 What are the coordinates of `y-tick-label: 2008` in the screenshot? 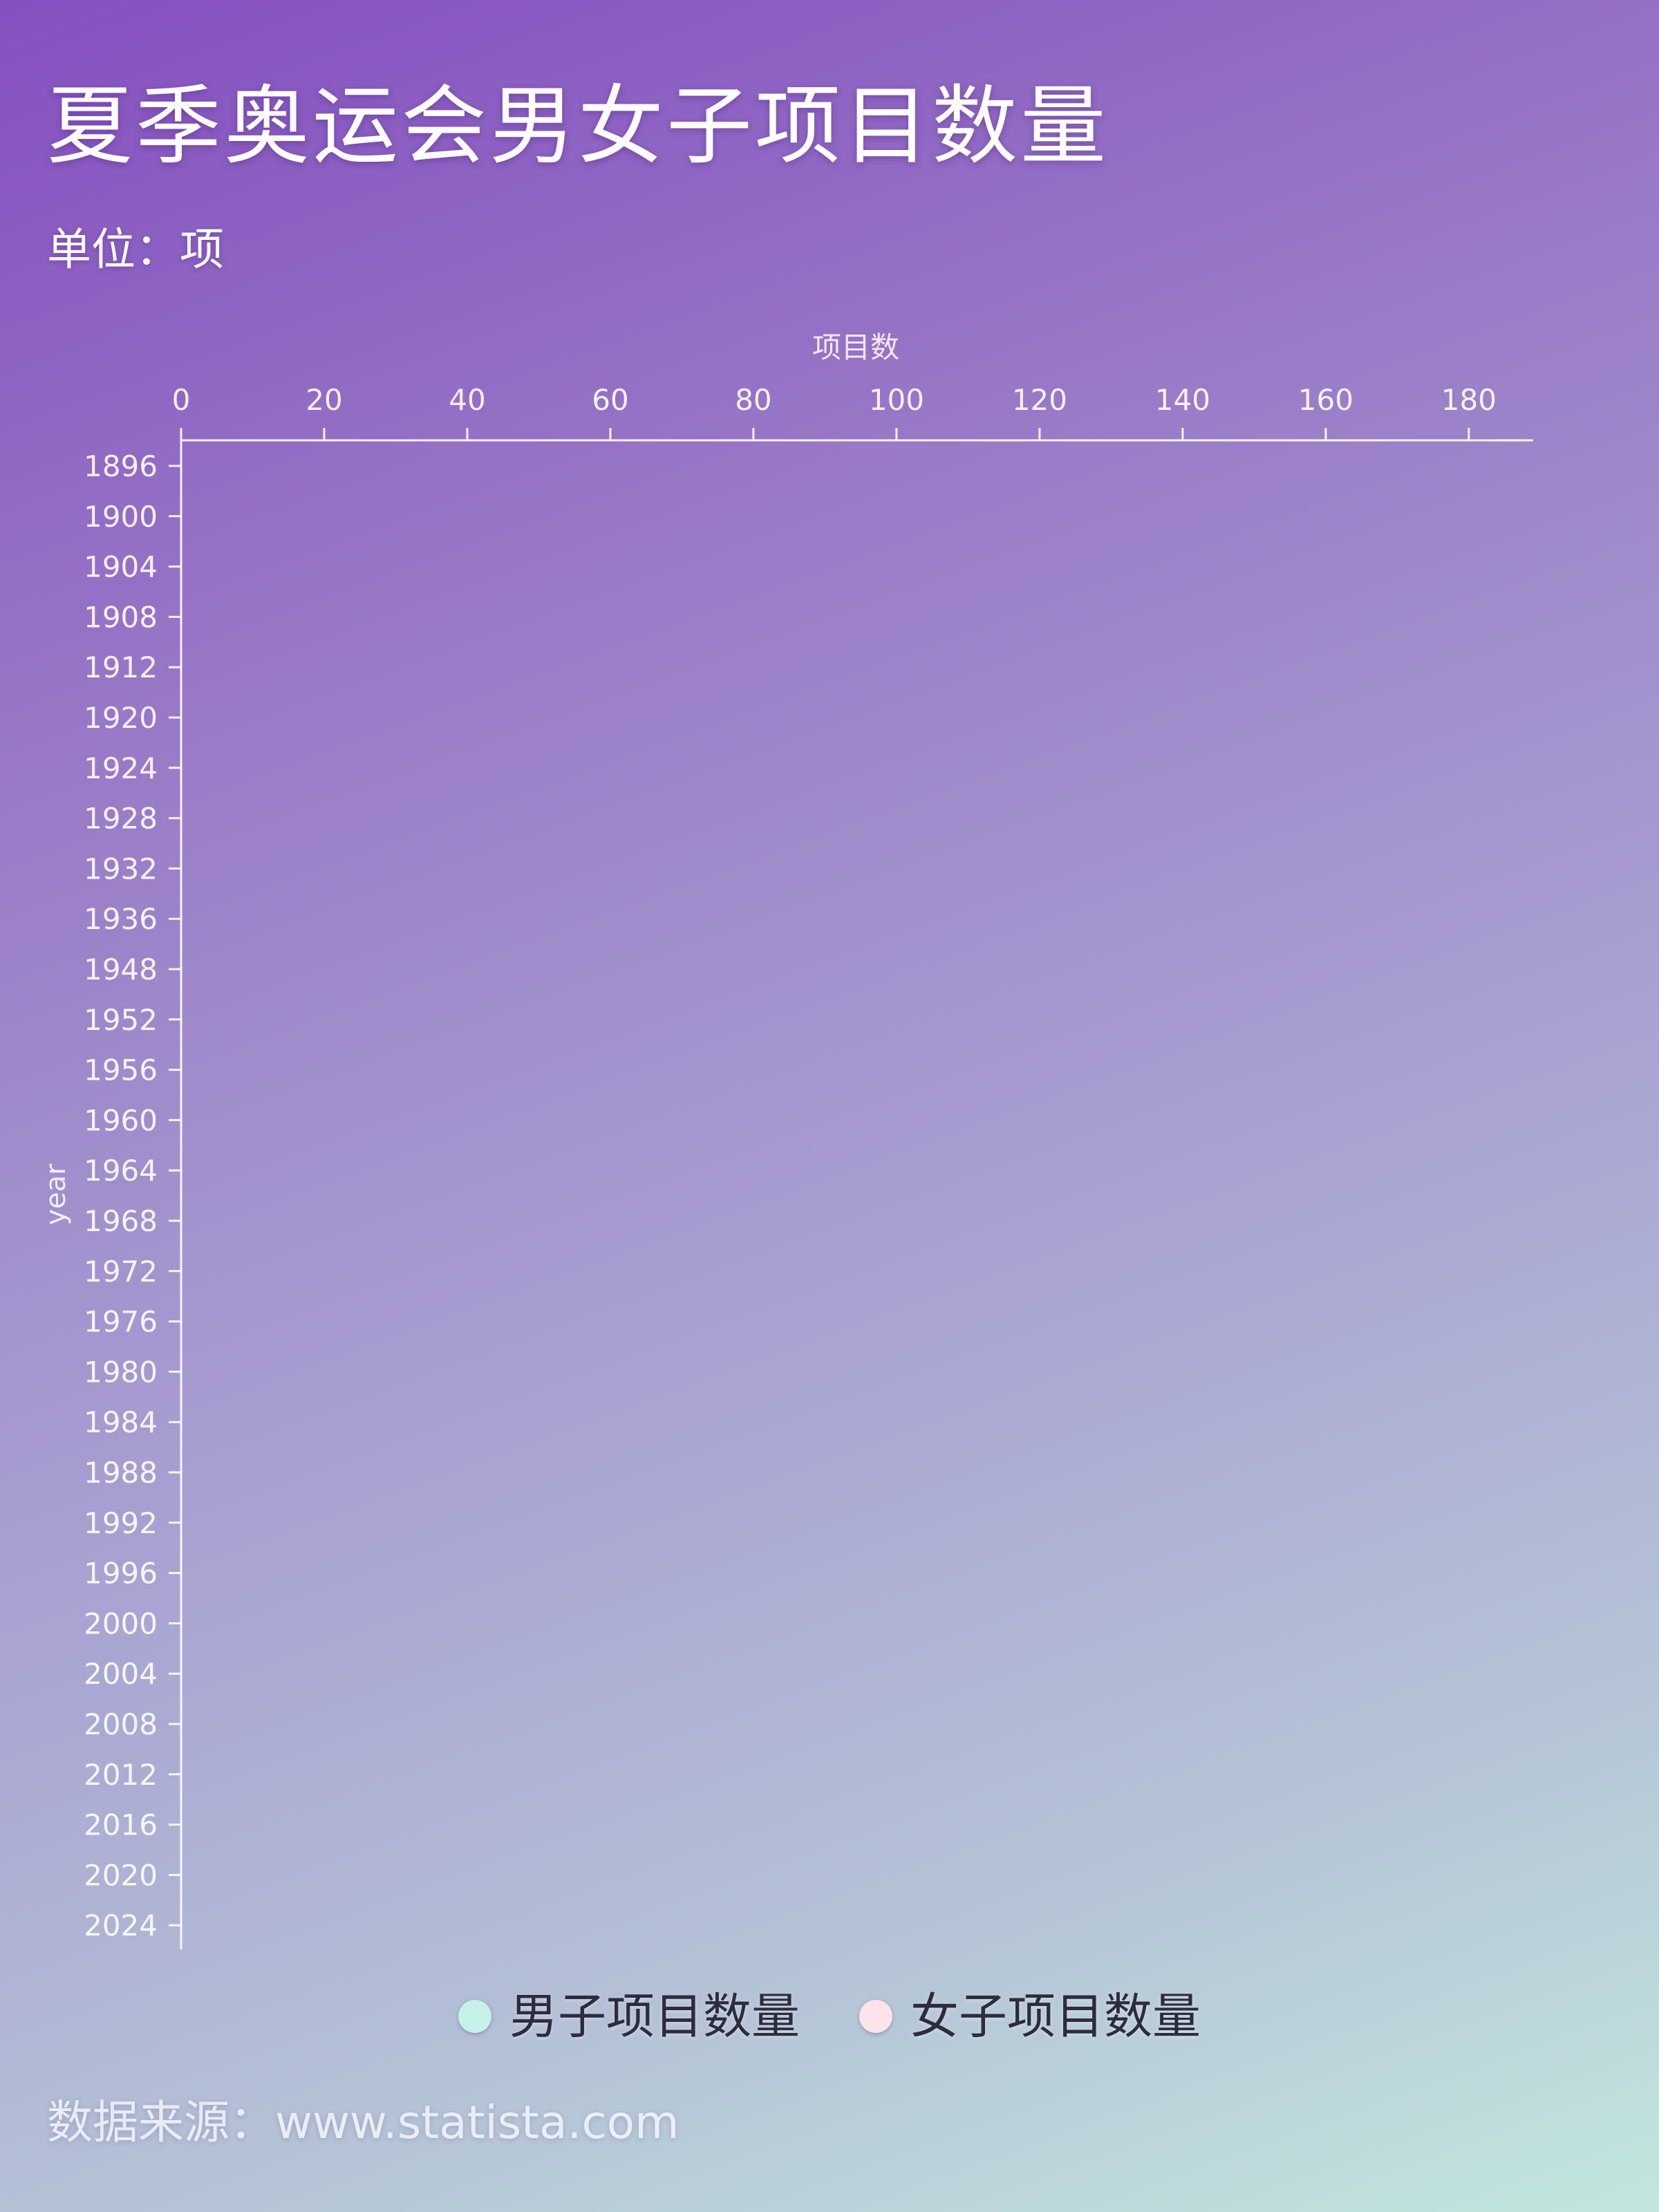 It's located at (121, 1724).